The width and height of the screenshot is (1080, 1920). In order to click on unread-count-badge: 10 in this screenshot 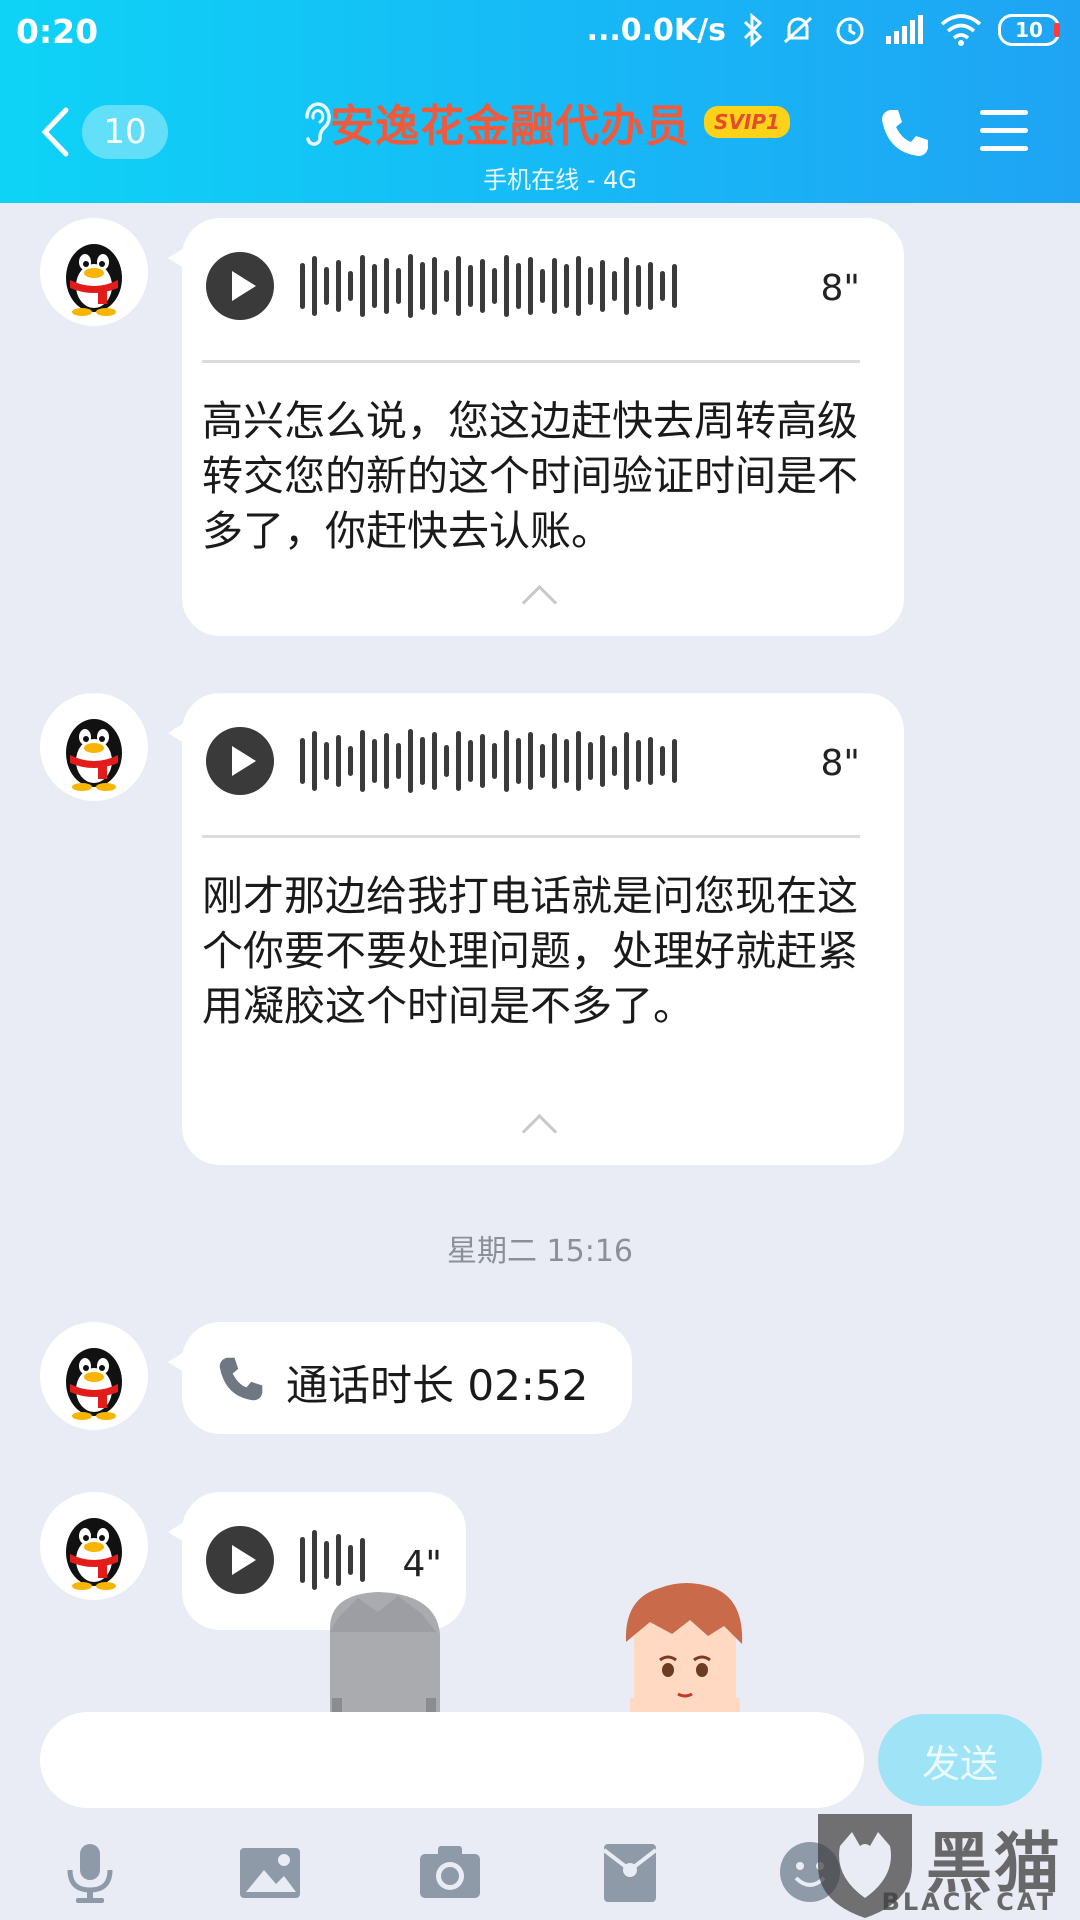, I will do `click(125, 132)`.